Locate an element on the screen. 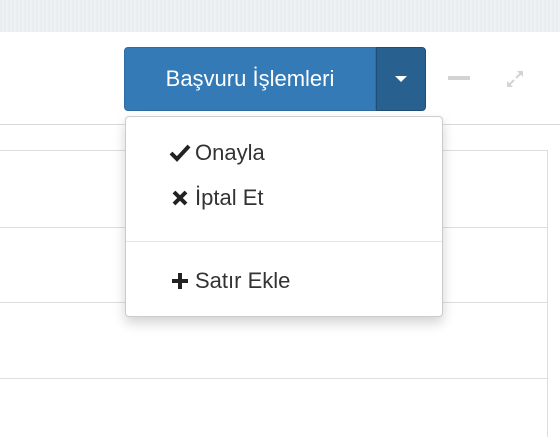  menu-item-label: Onayla is located at coordinates (230, 152).